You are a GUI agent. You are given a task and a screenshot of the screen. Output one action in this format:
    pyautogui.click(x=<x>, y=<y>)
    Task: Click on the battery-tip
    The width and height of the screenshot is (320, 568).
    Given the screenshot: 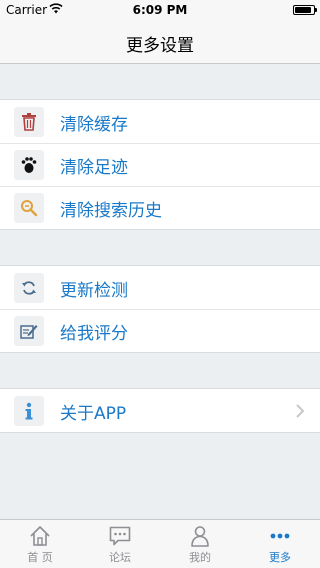 What is the action you would take?
    pyautogui.click(x=316, y=10)
    